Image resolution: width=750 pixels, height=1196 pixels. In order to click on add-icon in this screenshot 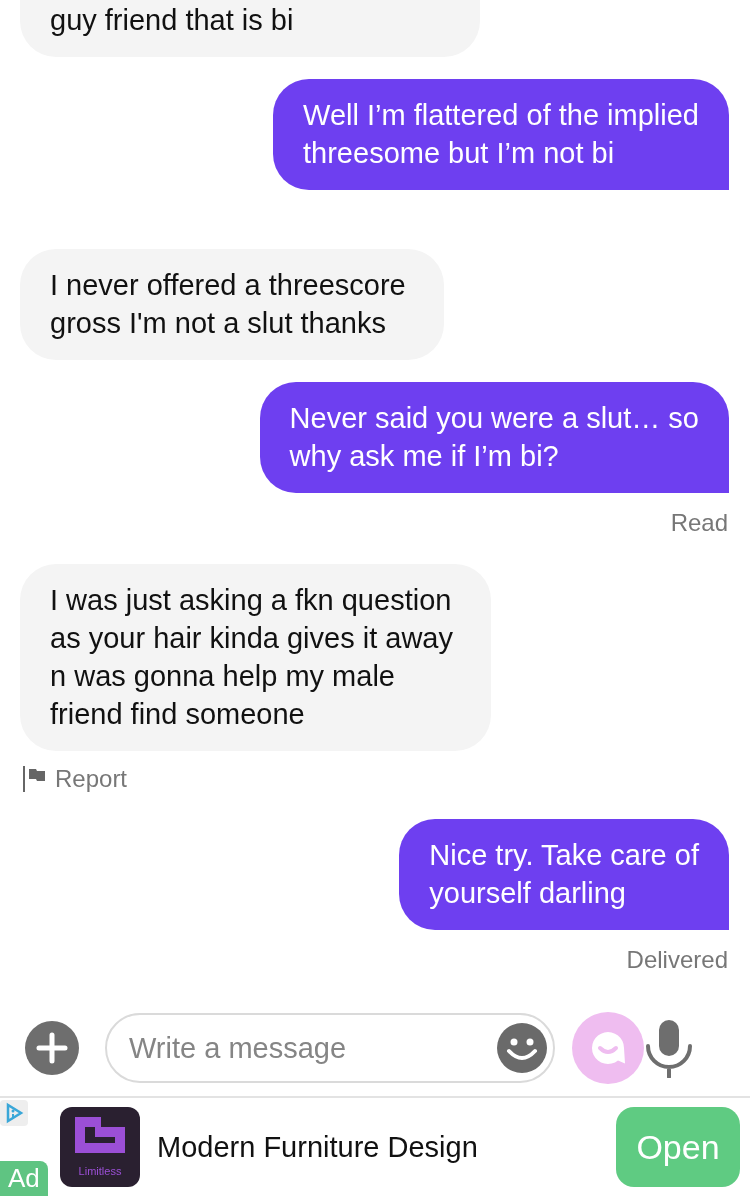, I will do `click(52, 1048)`.